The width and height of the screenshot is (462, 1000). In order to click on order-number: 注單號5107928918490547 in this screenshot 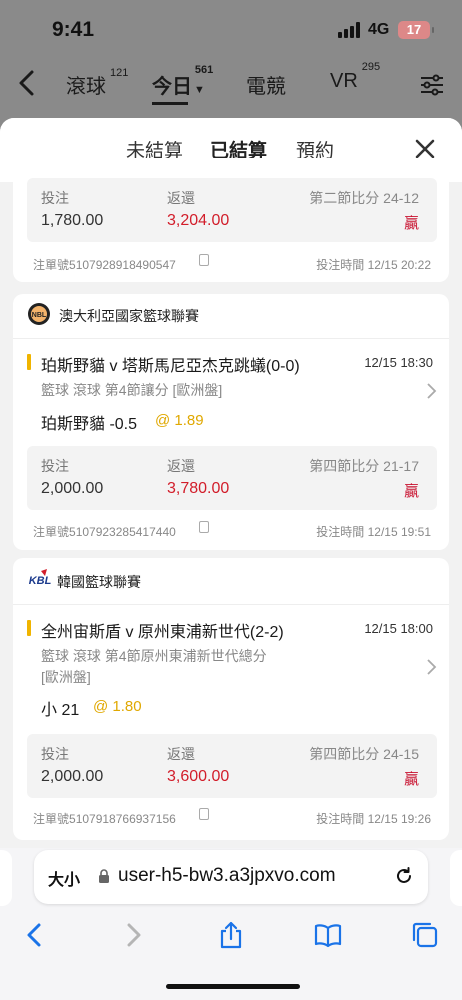, I will do `click(104, 264)`.